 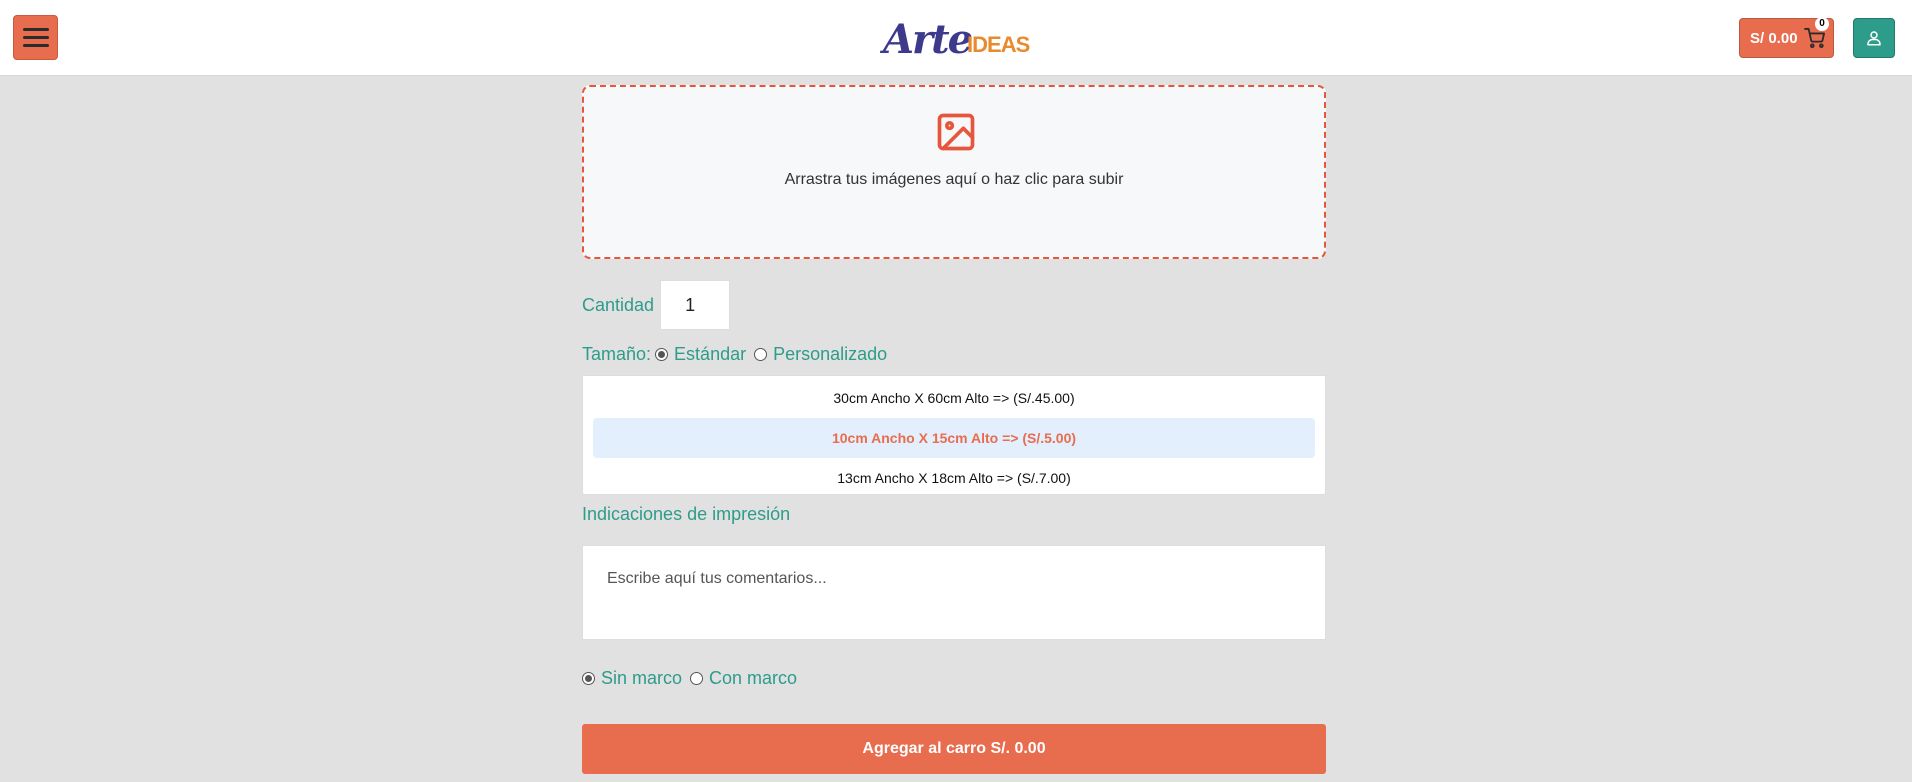 I want to click on radio-with-frame, so click(x=697, y=678).